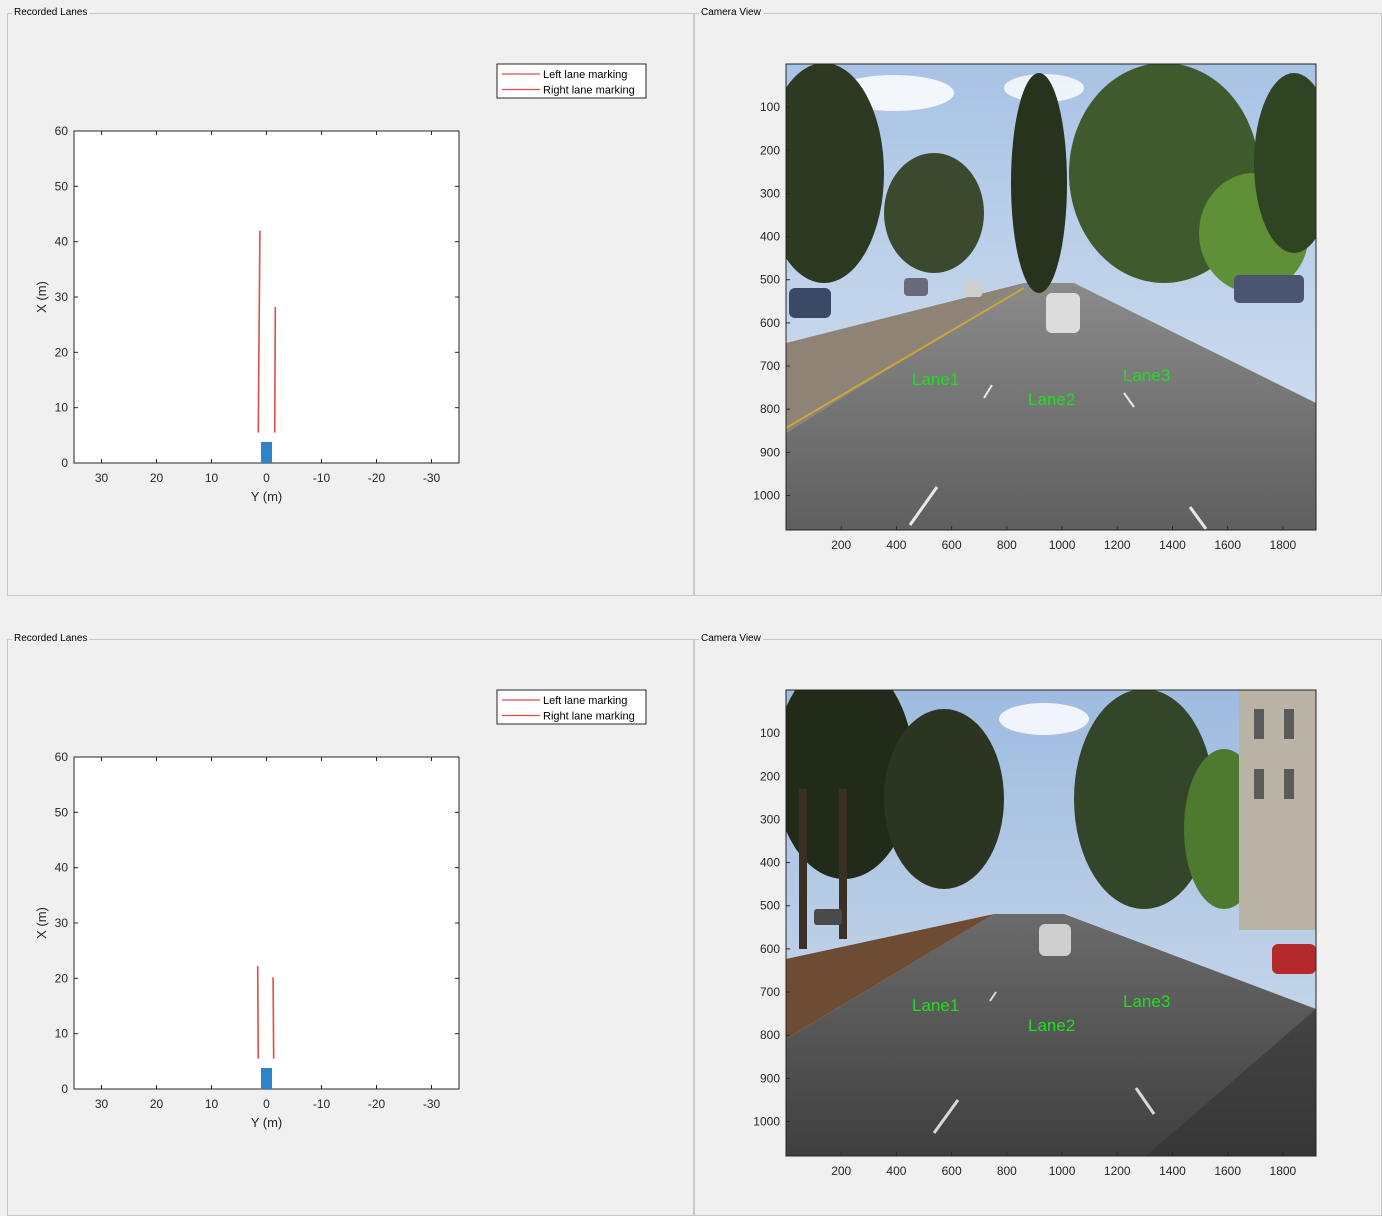 The width and height of the screenshot is (1382, 1216). What do you see at coordinates (258, 1012) in the screenshot?
I see `left-lane-marking-line` at bounding box center [258, 1012].